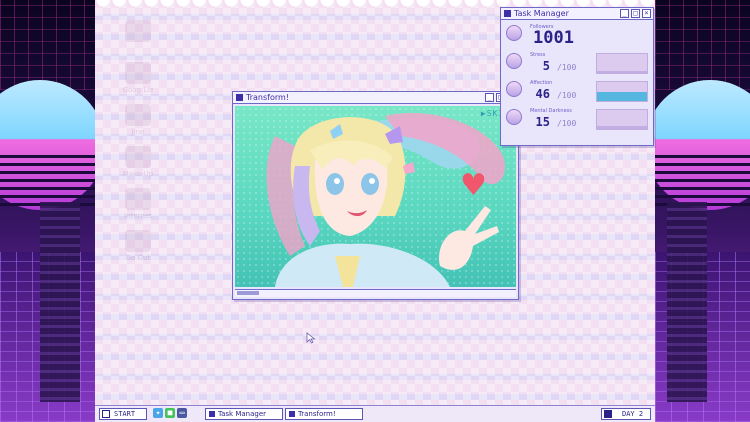 The height and width of the screenshot is (422, 750). Describe the element at coordinates (541, 83) in the screenshot. I see `stat-label: Affection` at that location.